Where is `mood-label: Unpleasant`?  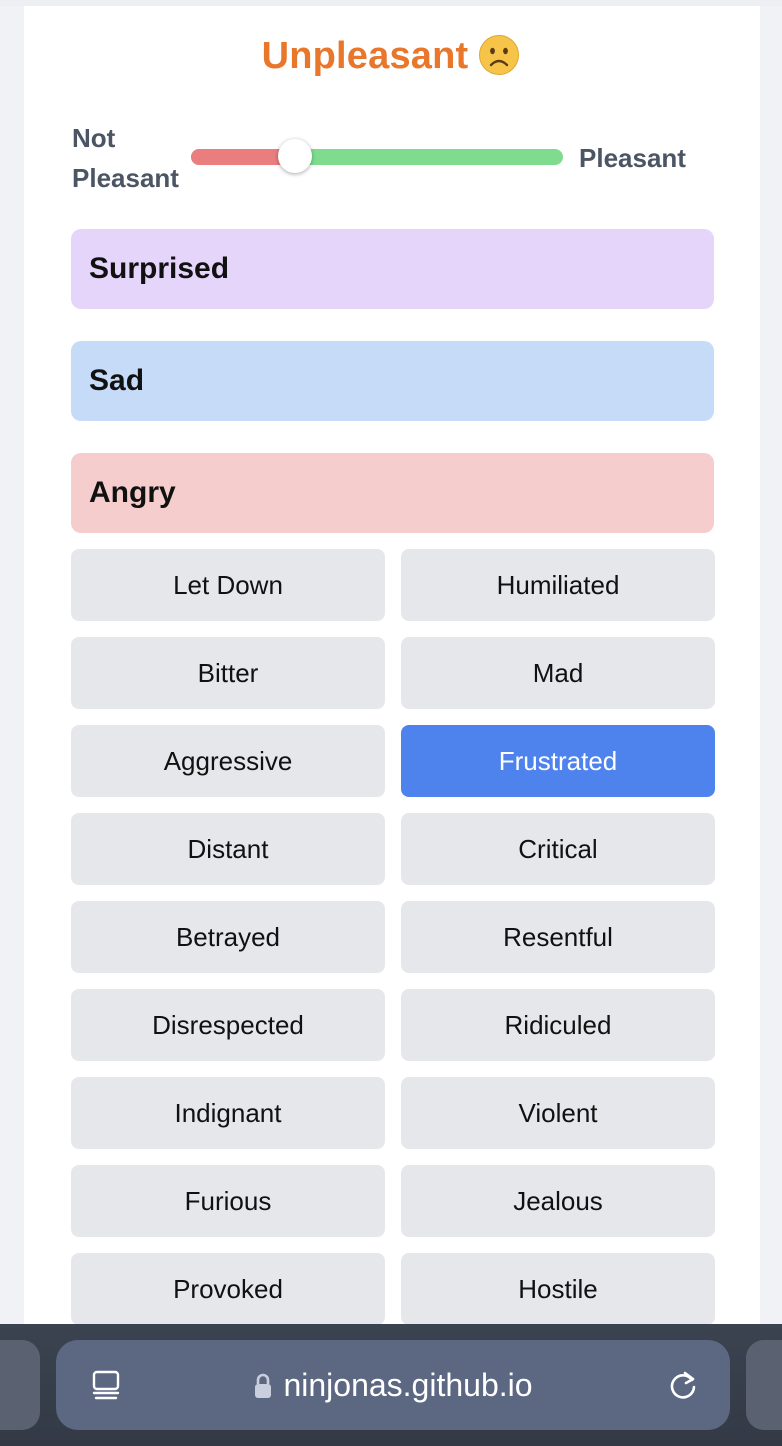 mood-label: Unpleasant is located at coordinates (365, 56).